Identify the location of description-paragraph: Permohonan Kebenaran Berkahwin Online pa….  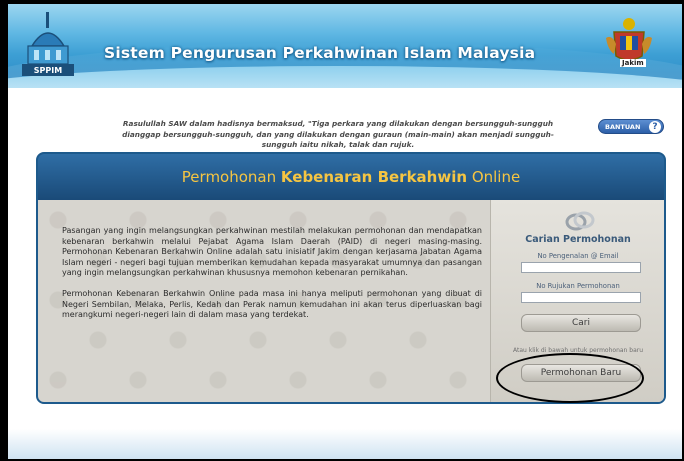
(272, 304).